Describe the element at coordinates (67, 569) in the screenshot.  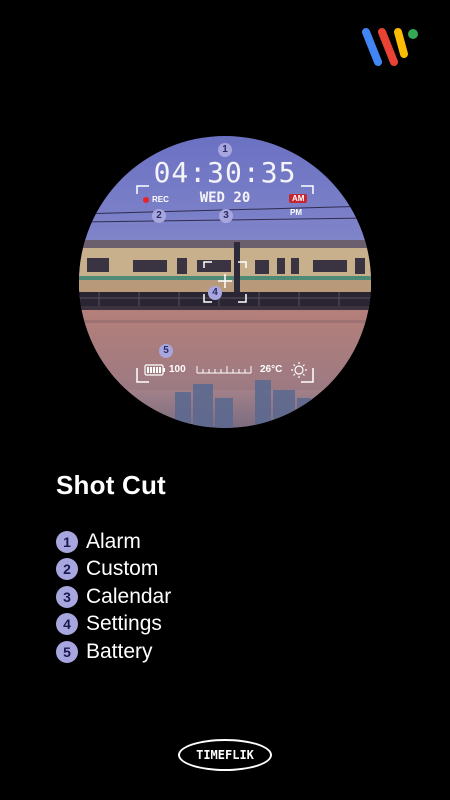
I see `feature-number-badge: 2` at that location.